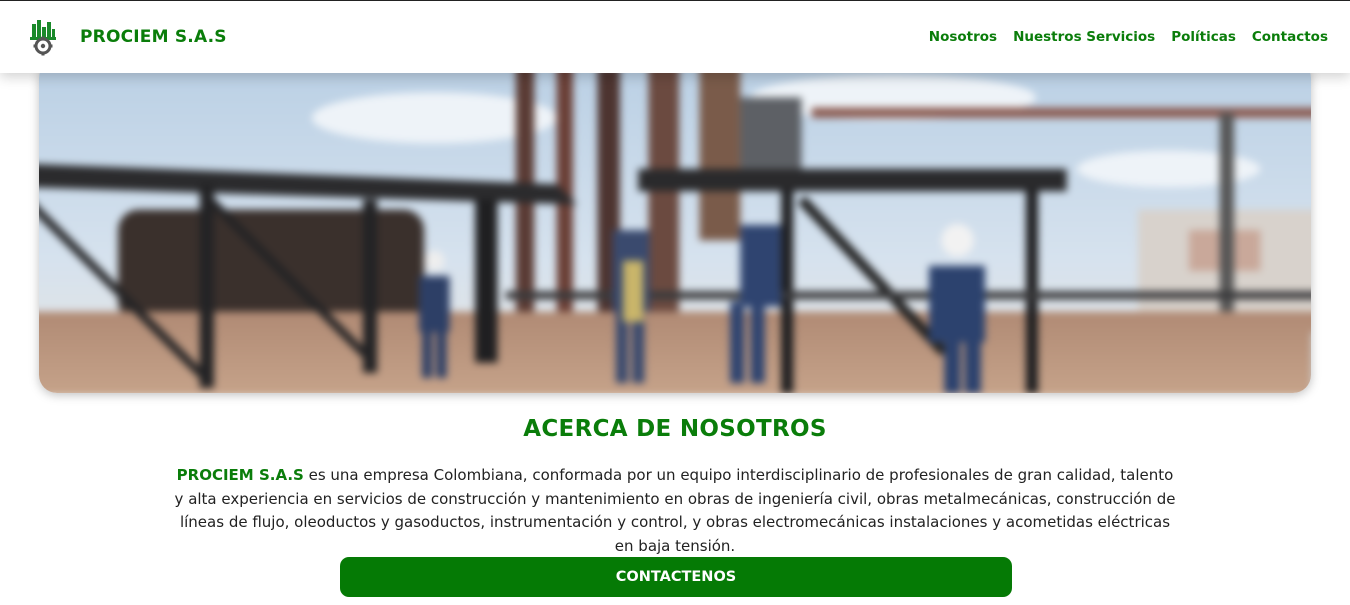 This screenshot has width=1350, height=605. Describe the element at coordinates (43, 38) in the screenshot. I see `factory-gear-logo-icon` at that location.